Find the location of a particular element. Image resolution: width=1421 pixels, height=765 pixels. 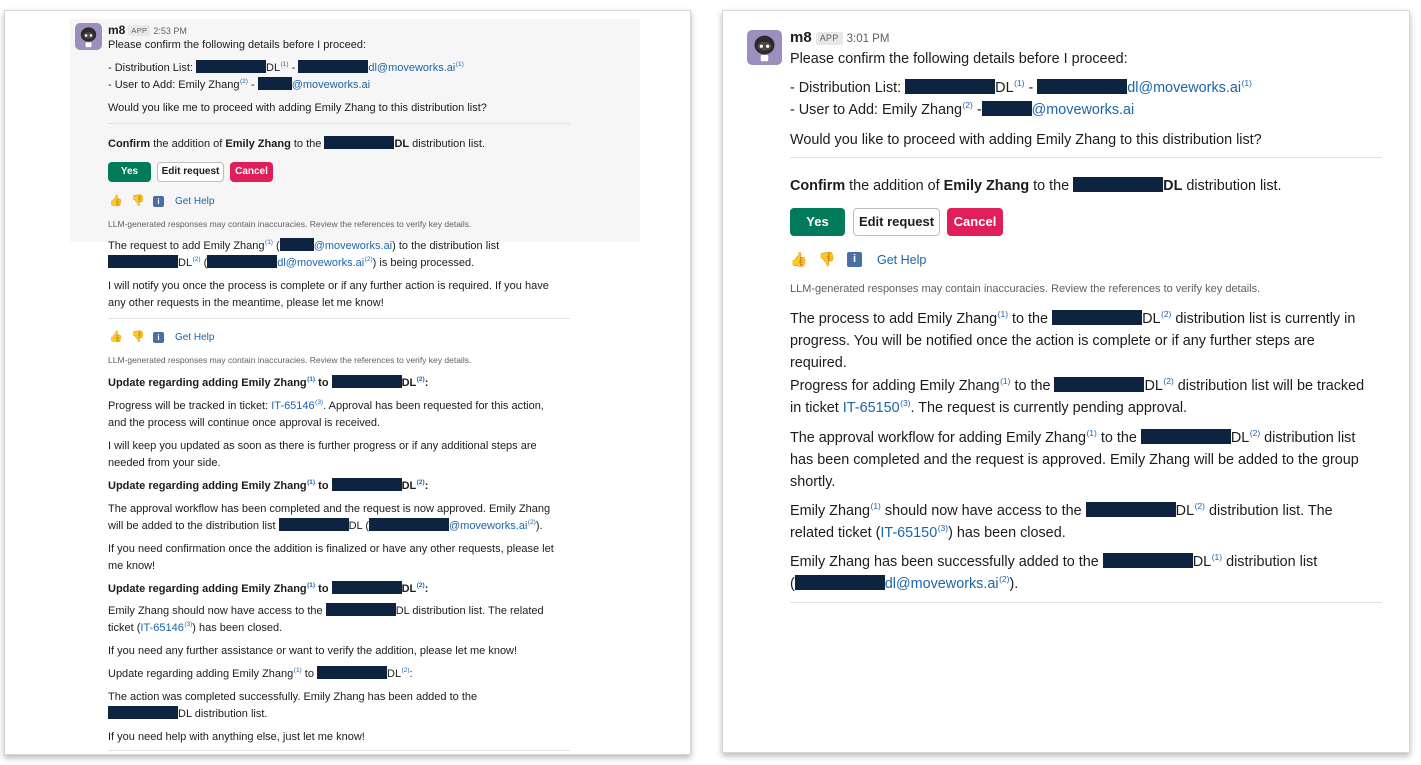

text-span: dl@moveworks.ai is located at coordinates (320, 263).